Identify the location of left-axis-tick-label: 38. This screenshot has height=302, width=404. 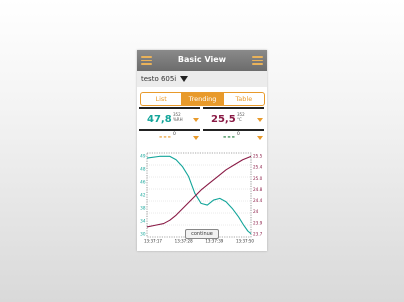
(143, 208).